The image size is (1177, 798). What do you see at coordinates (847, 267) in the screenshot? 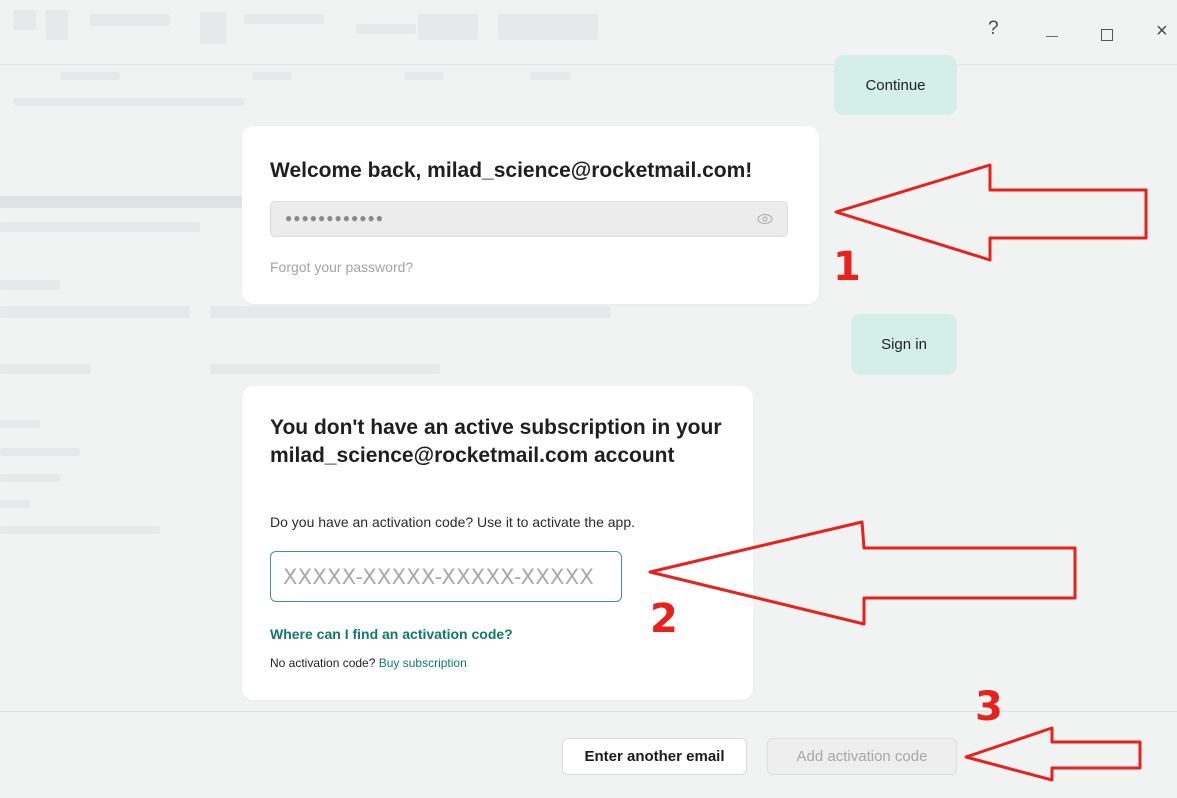
I see `annotation-number-1: 1` at bounding box center [847, 267].